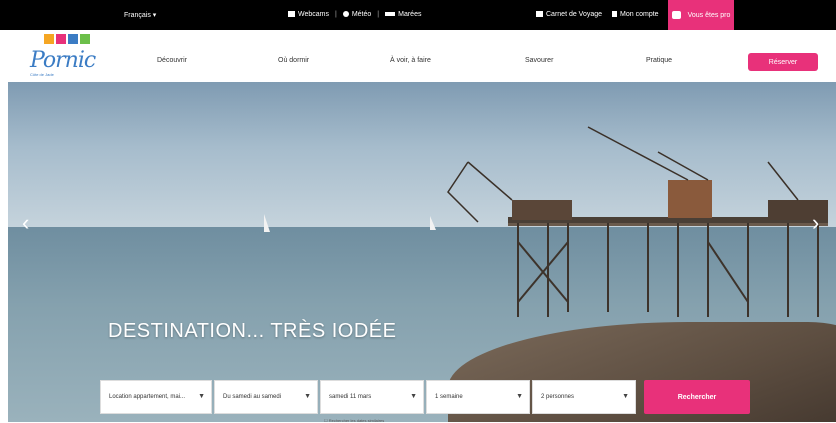 The image size is (836, 423). What do you see at coordinates (615, 14) in the screenshot?
I see `user-icon` at bounding box center [615, 14].